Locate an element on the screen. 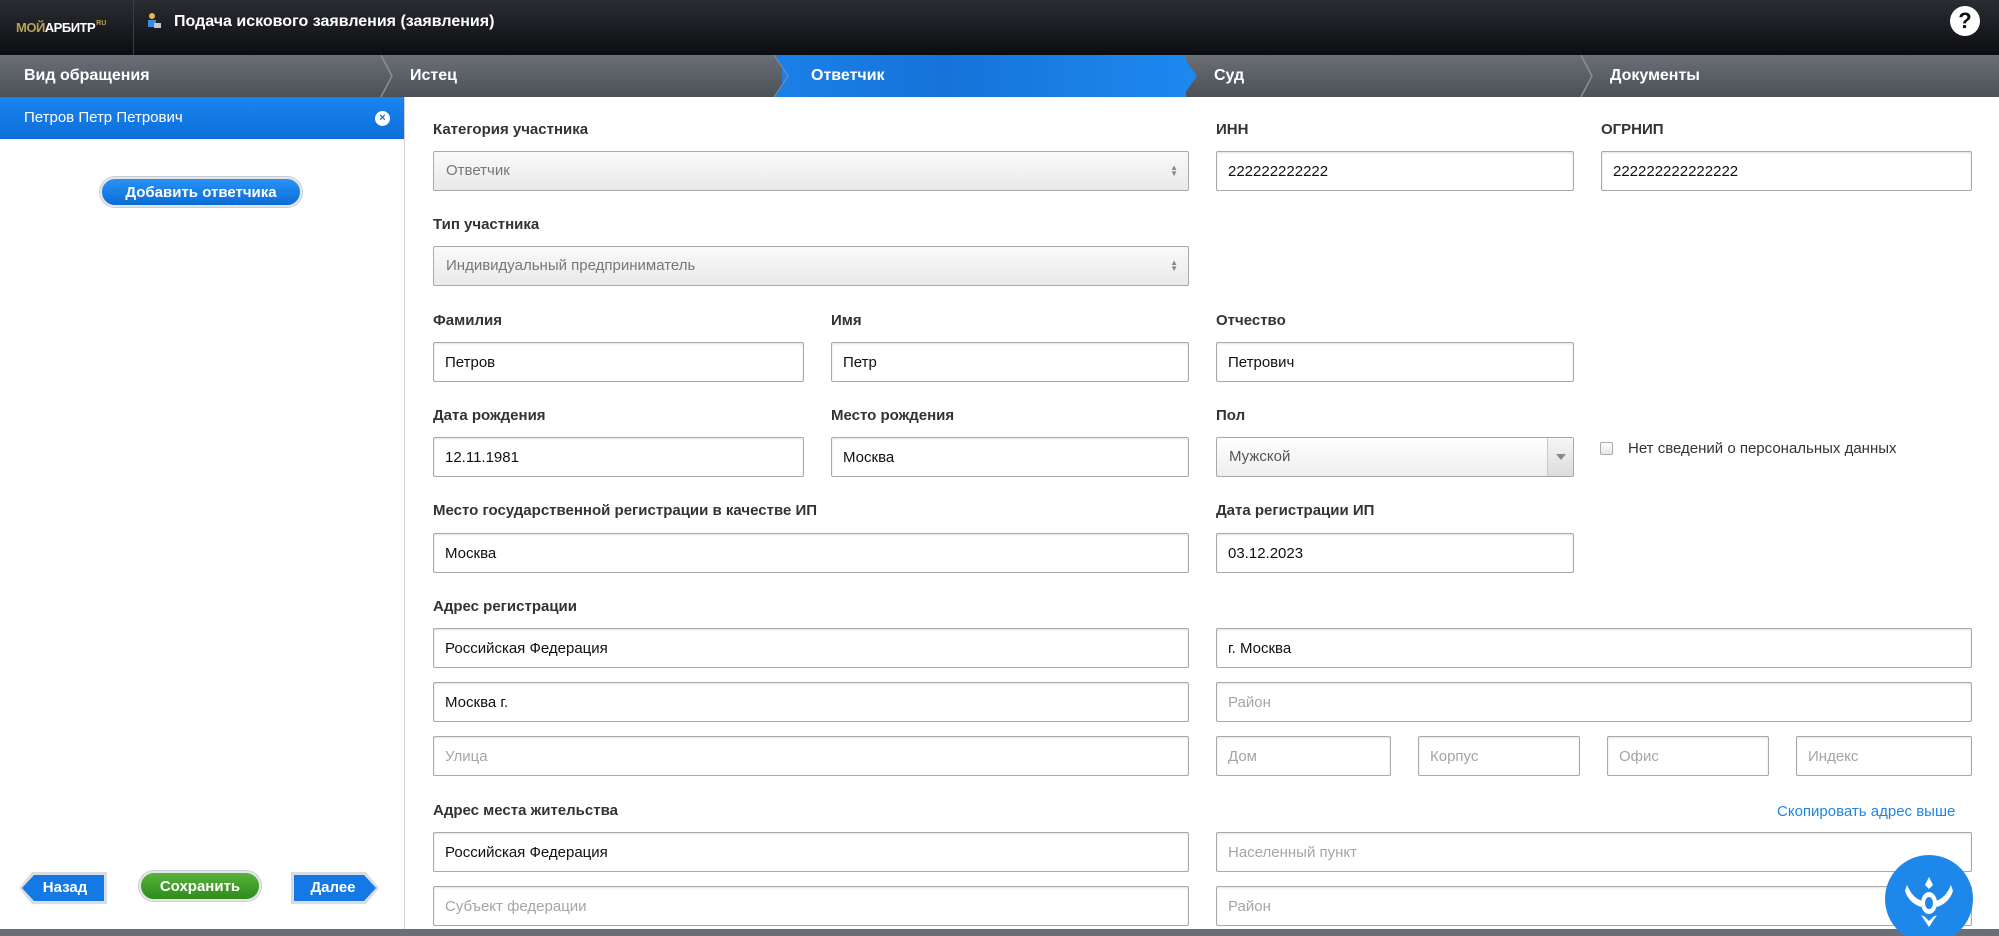  gender-select: Мужской is located at coordinates (1395, 457).